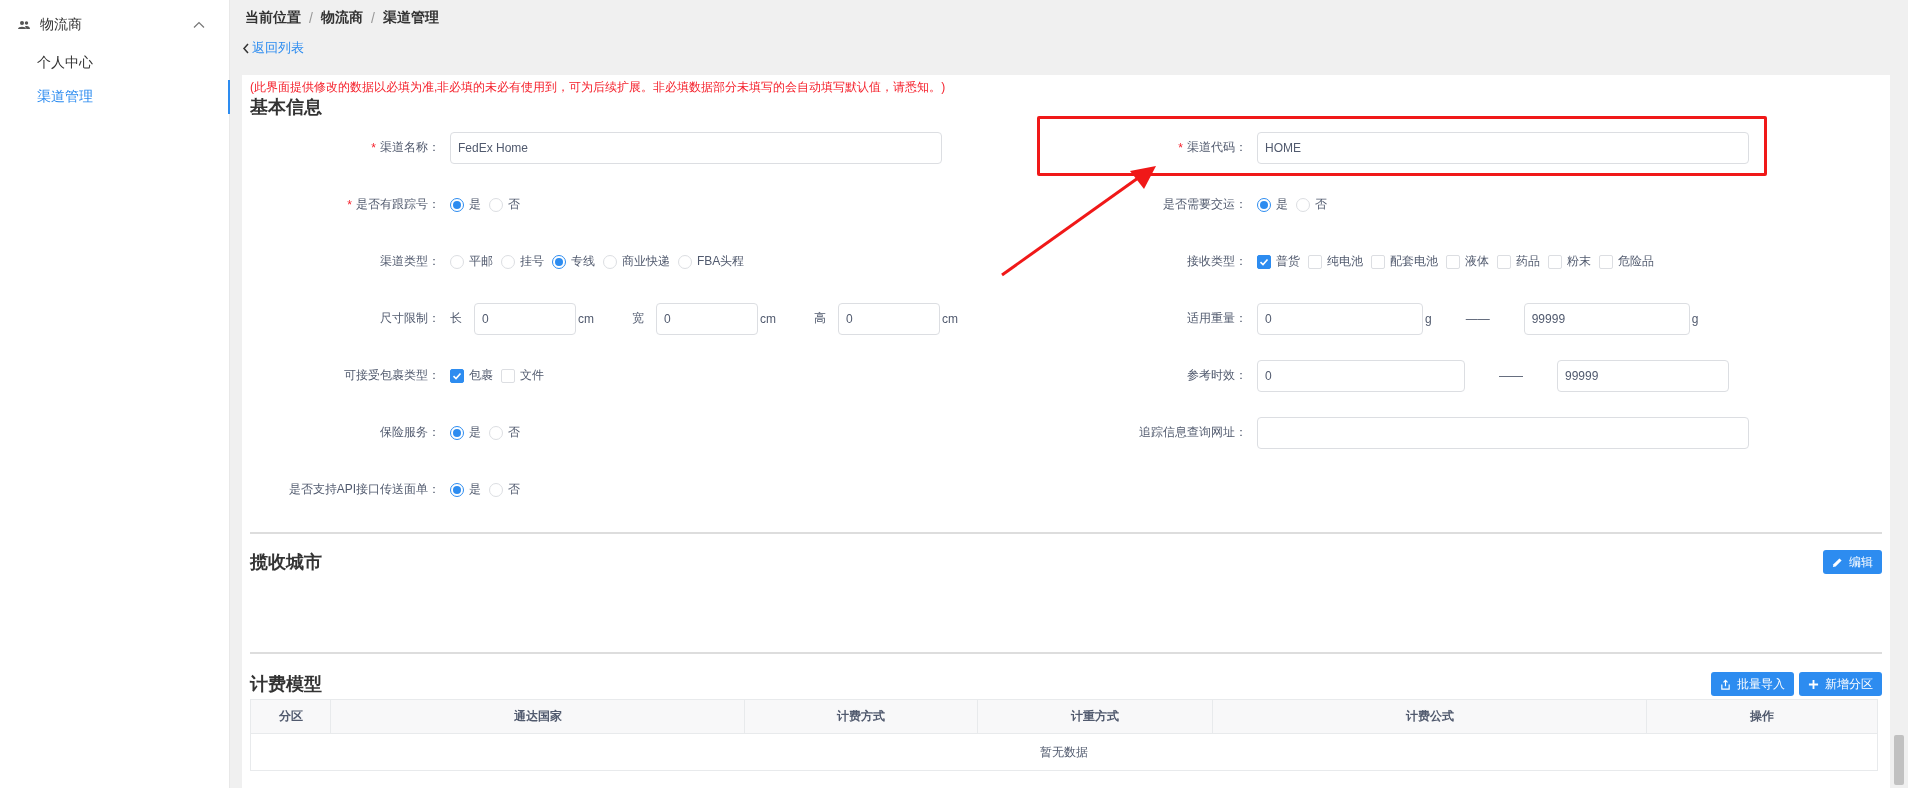  I want to click on field-label: 尺寸限制：, so click(410, 318).